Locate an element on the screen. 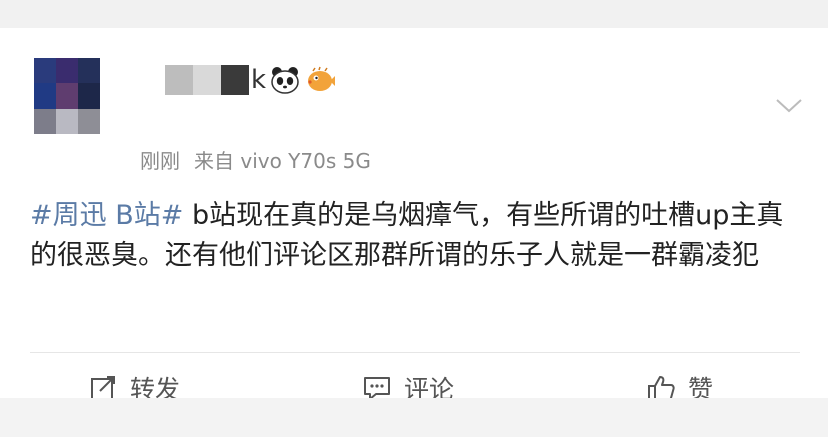 The height and width of the screenshot is (437, 828). username-mosaic is located at coordinates (207, 80).